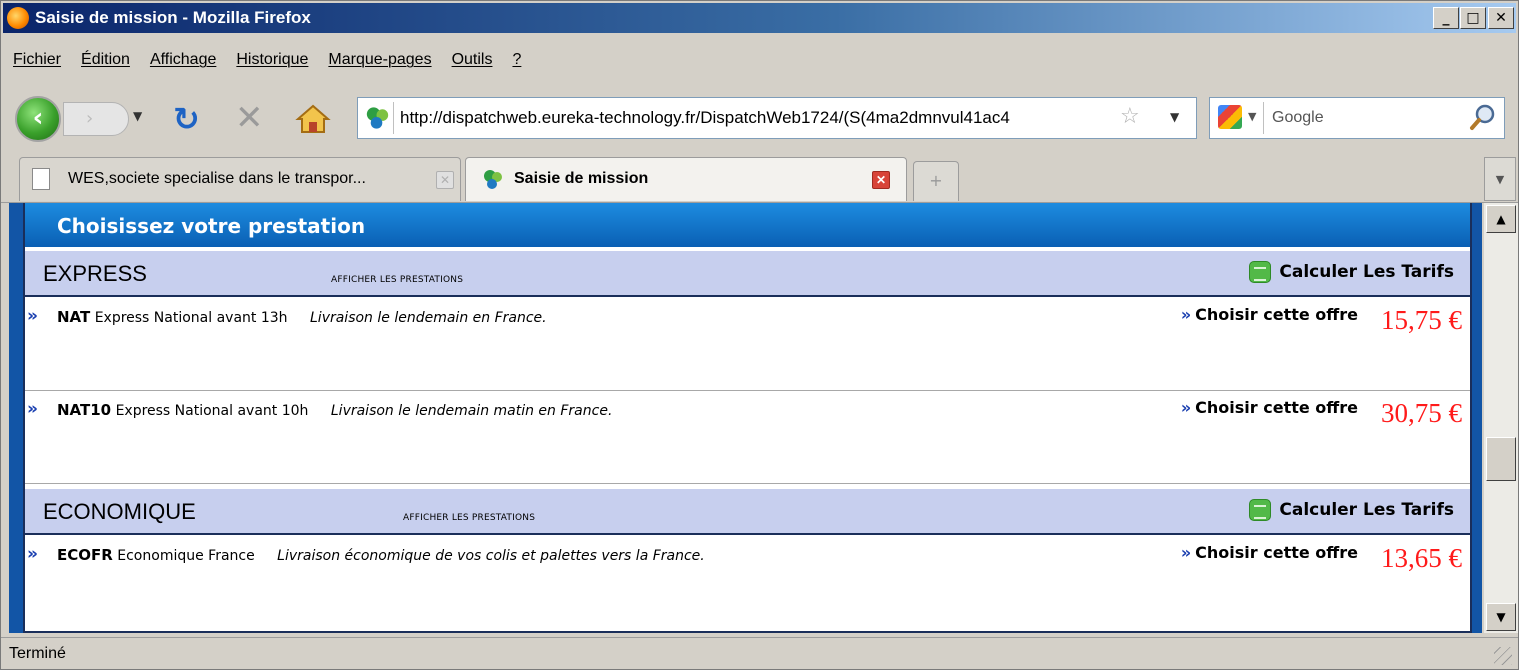  What do you see at coordinates (1357, 118) in the screenshot?
I see `search-bar: ▼ Google` at bounding box center [1357, 118].